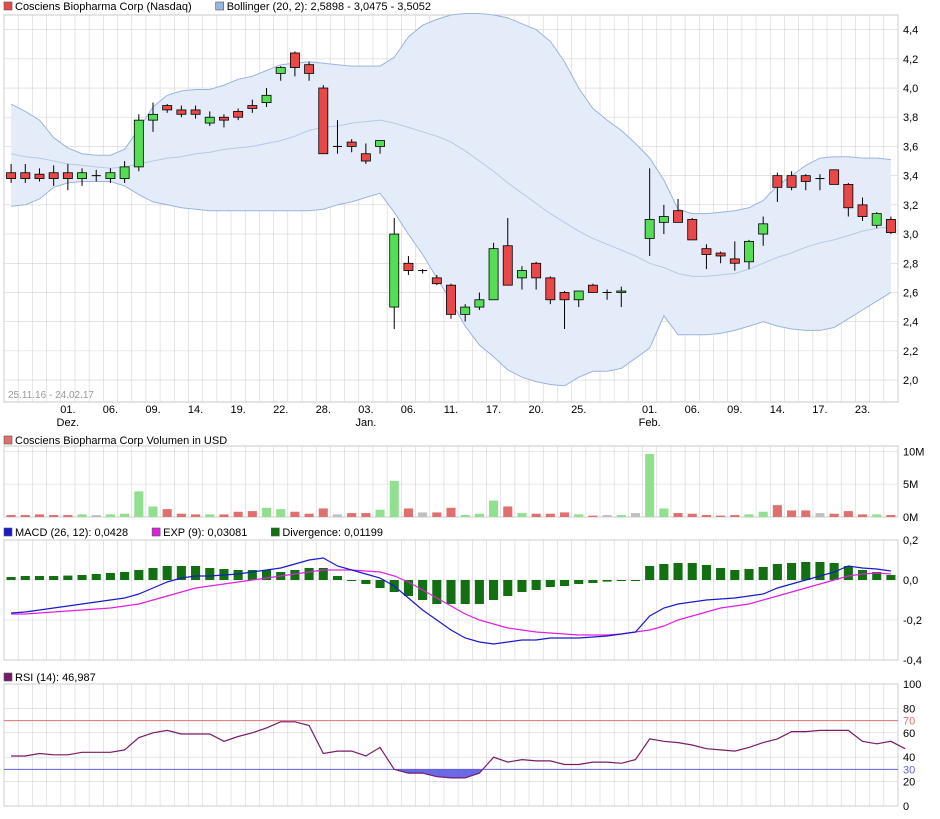 The width and height of the screenshot is (940, 819). I want to click on price-y-tick-label: 2,4, so click(910, 323).